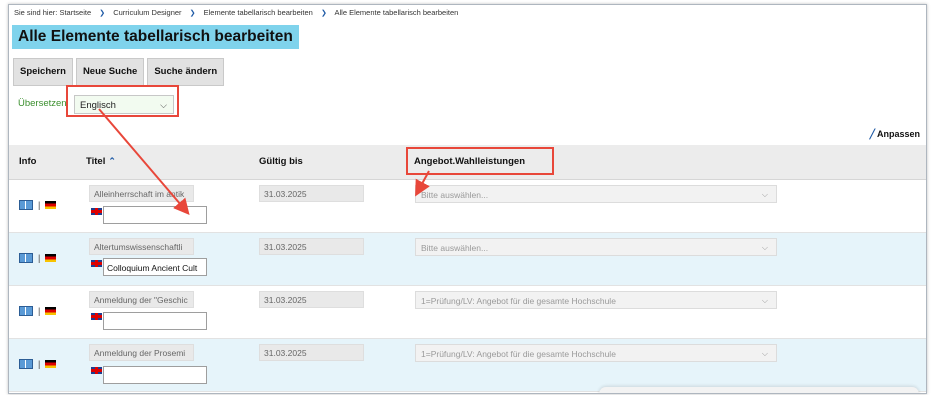 This screenshot has width=934, height=395. Describe the element at coordinates (264, 162) in the screenshot. I see `annotation-arrows` at that location.